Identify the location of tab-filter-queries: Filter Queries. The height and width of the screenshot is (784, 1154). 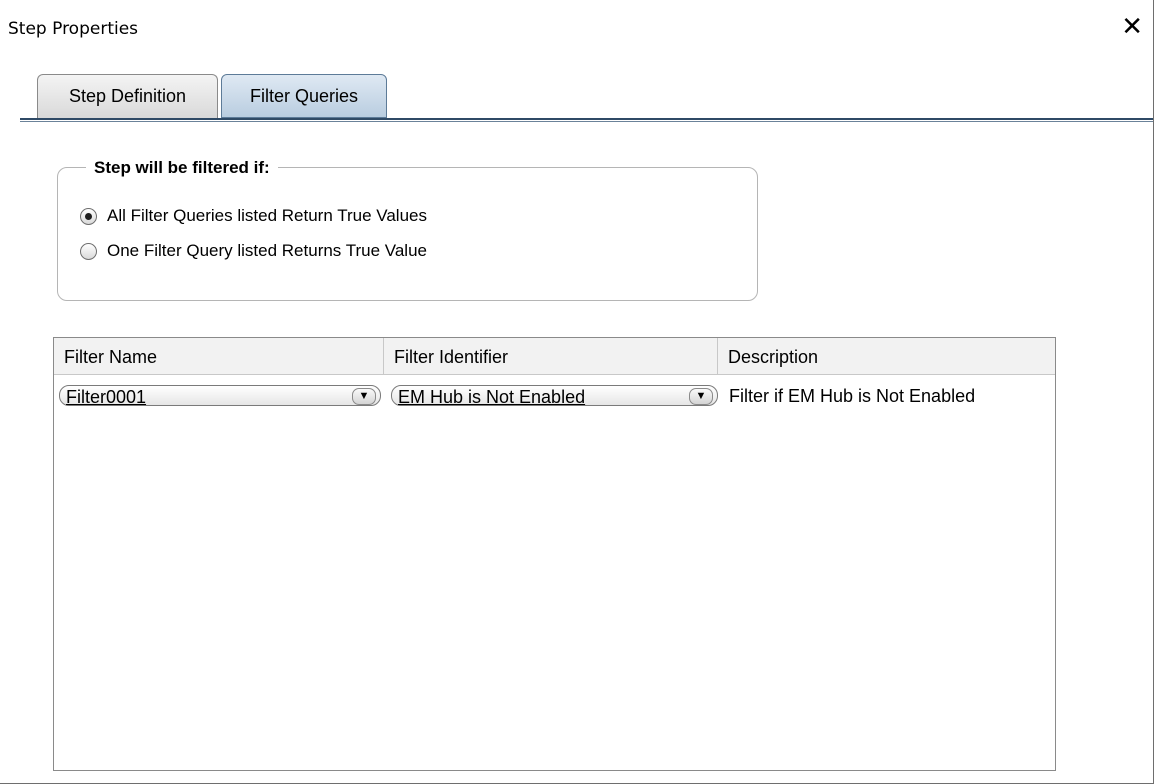
(304, 96).